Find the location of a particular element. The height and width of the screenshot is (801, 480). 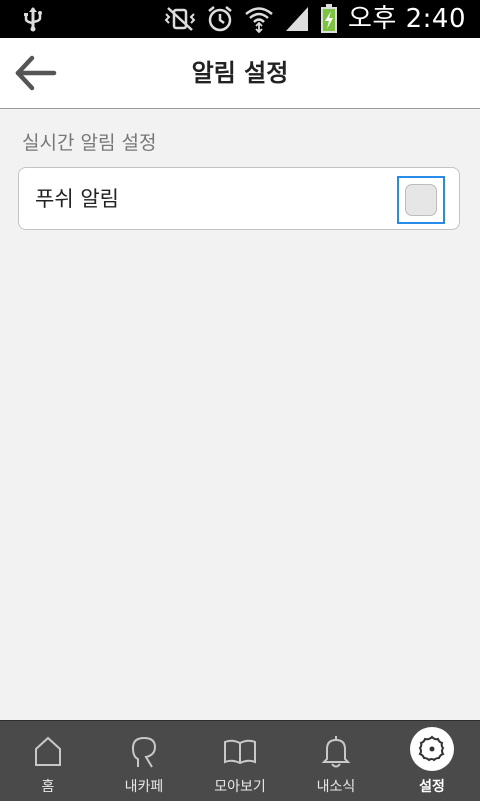

usb-icon is located at coordinates (33, 19).